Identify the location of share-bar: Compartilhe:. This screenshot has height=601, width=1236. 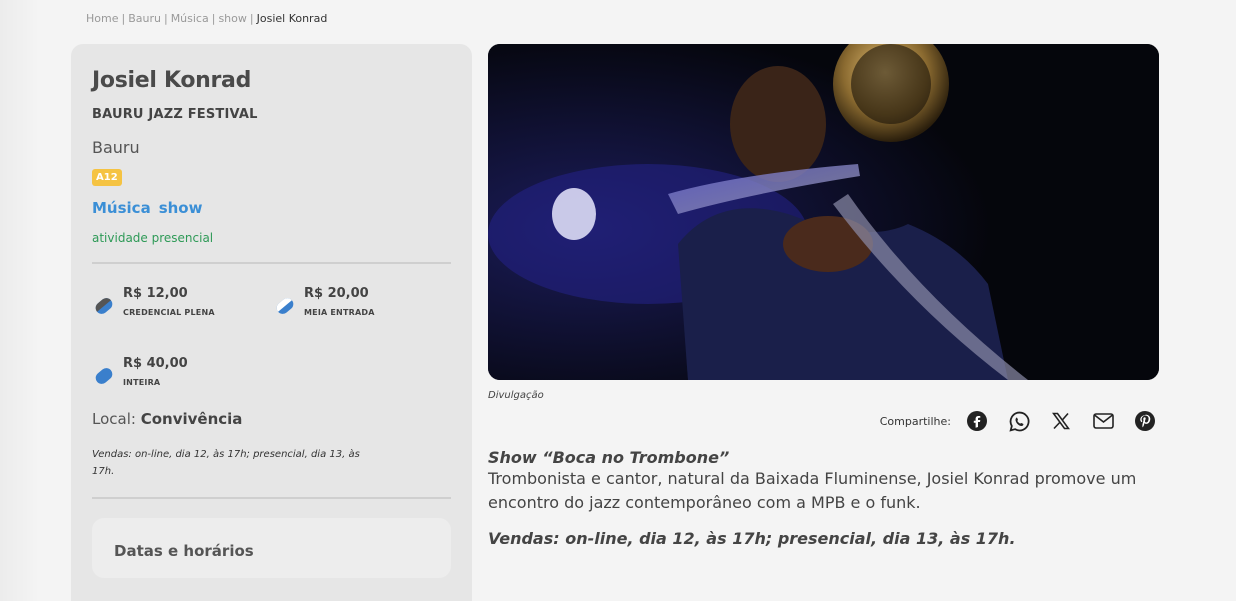
(1018, 421).